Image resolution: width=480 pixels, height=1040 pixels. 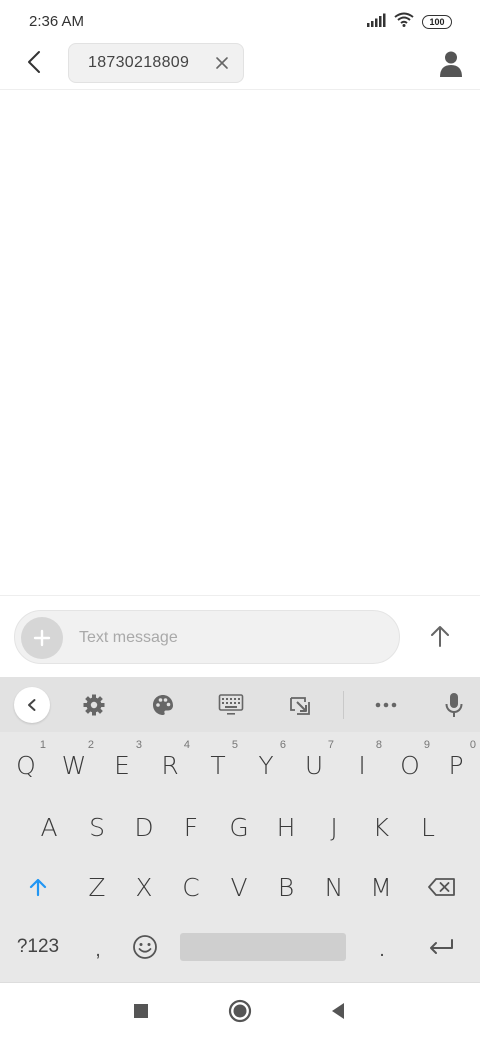 I want to click on enter-icon, so click(x=441, y=946).